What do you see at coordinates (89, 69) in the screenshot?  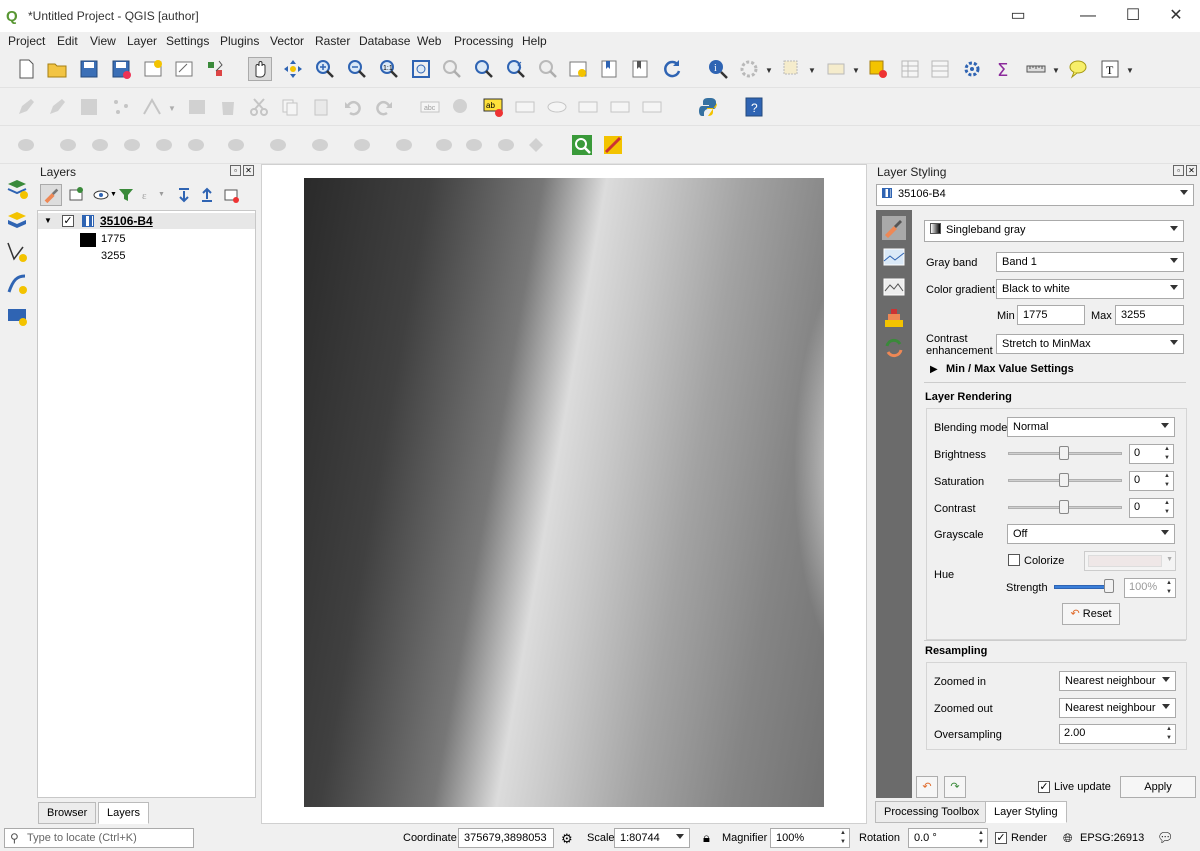 I see `save-project-icon` at bounding box center [89, 69].